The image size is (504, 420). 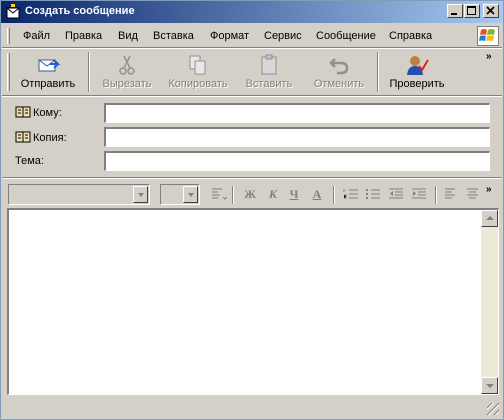 I want to click on subject-label: Тема:, so click(x=29, y=161).